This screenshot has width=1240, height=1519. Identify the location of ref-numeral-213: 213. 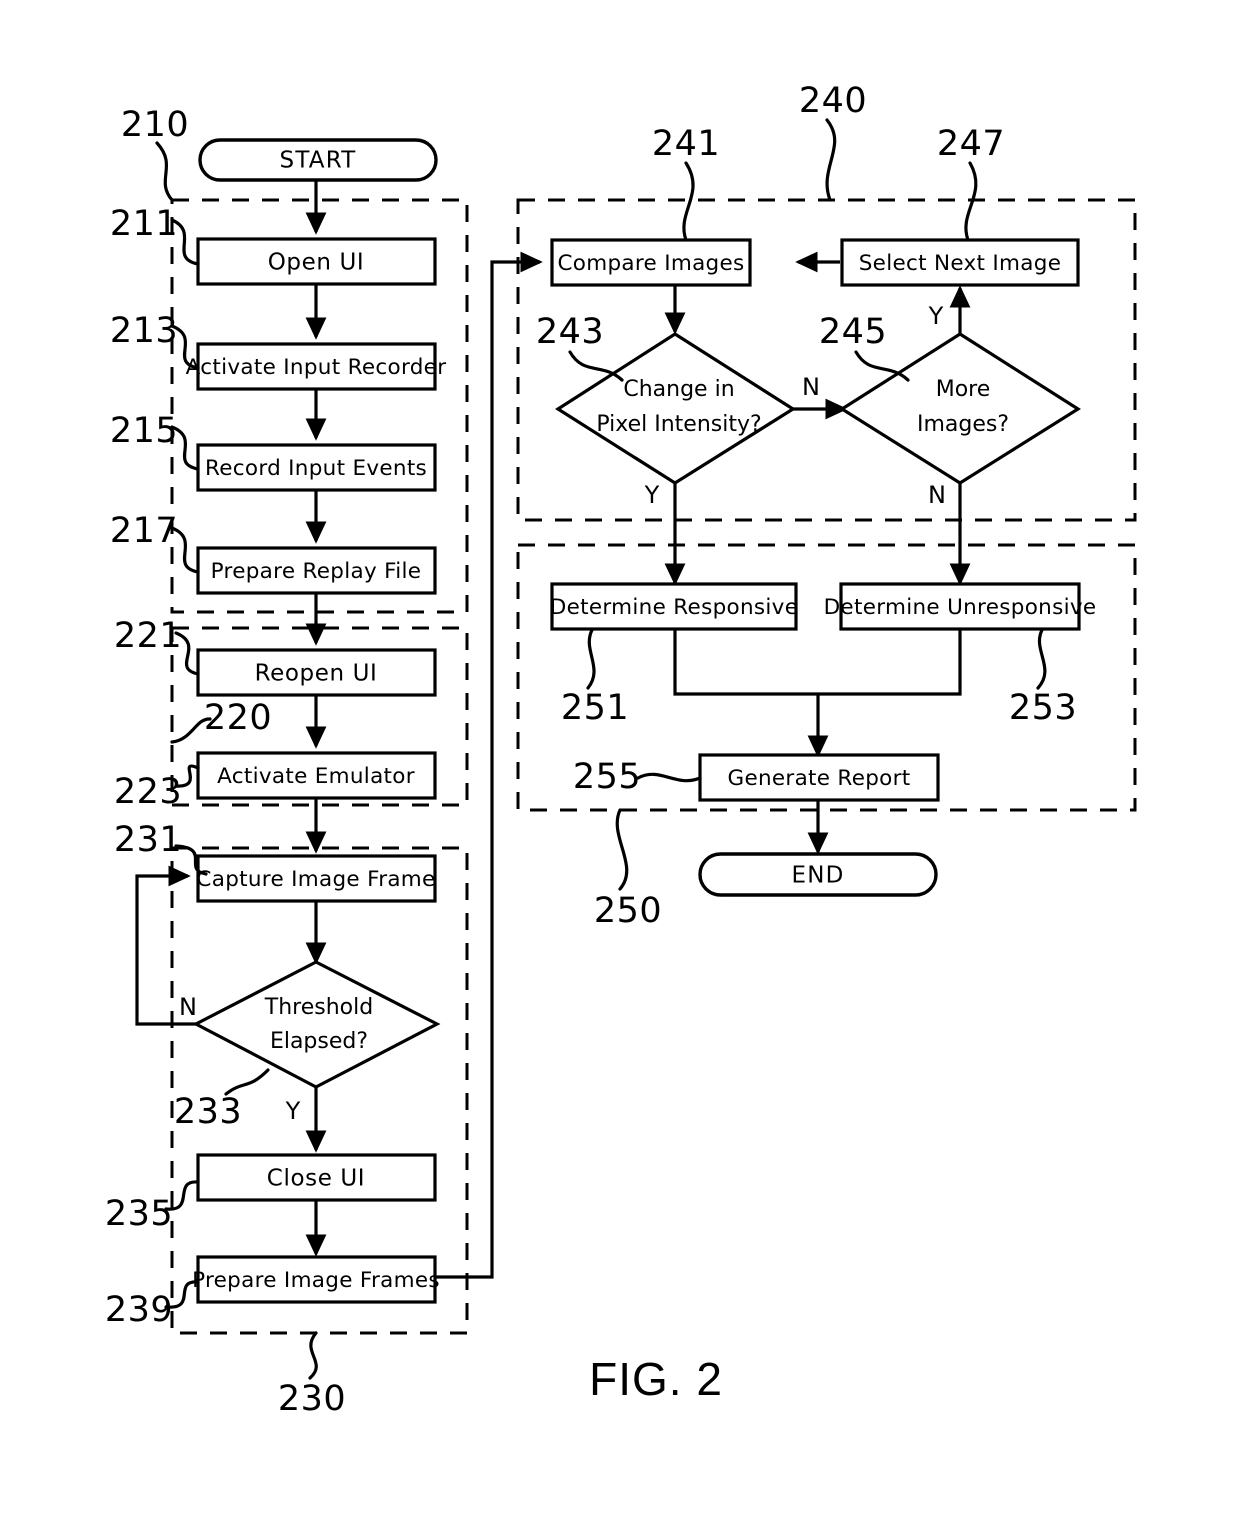
(144, 331).